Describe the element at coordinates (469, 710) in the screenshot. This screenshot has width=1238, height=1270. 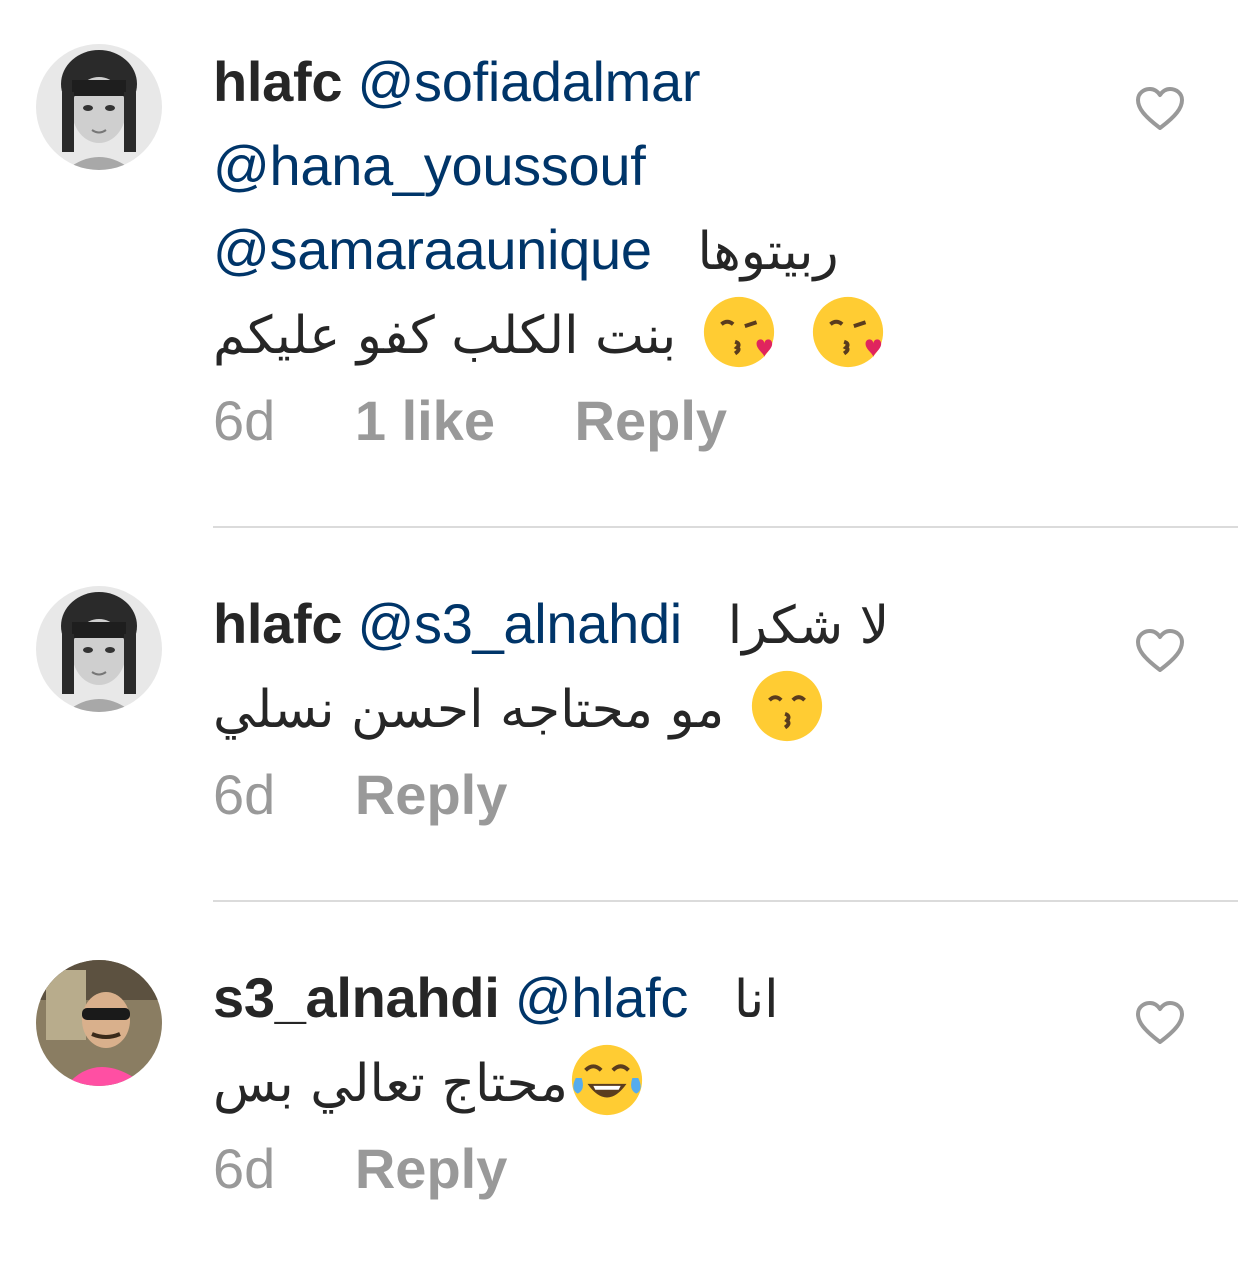
I see `comment-text: مو محتاجه احسن نسلي` at that location.